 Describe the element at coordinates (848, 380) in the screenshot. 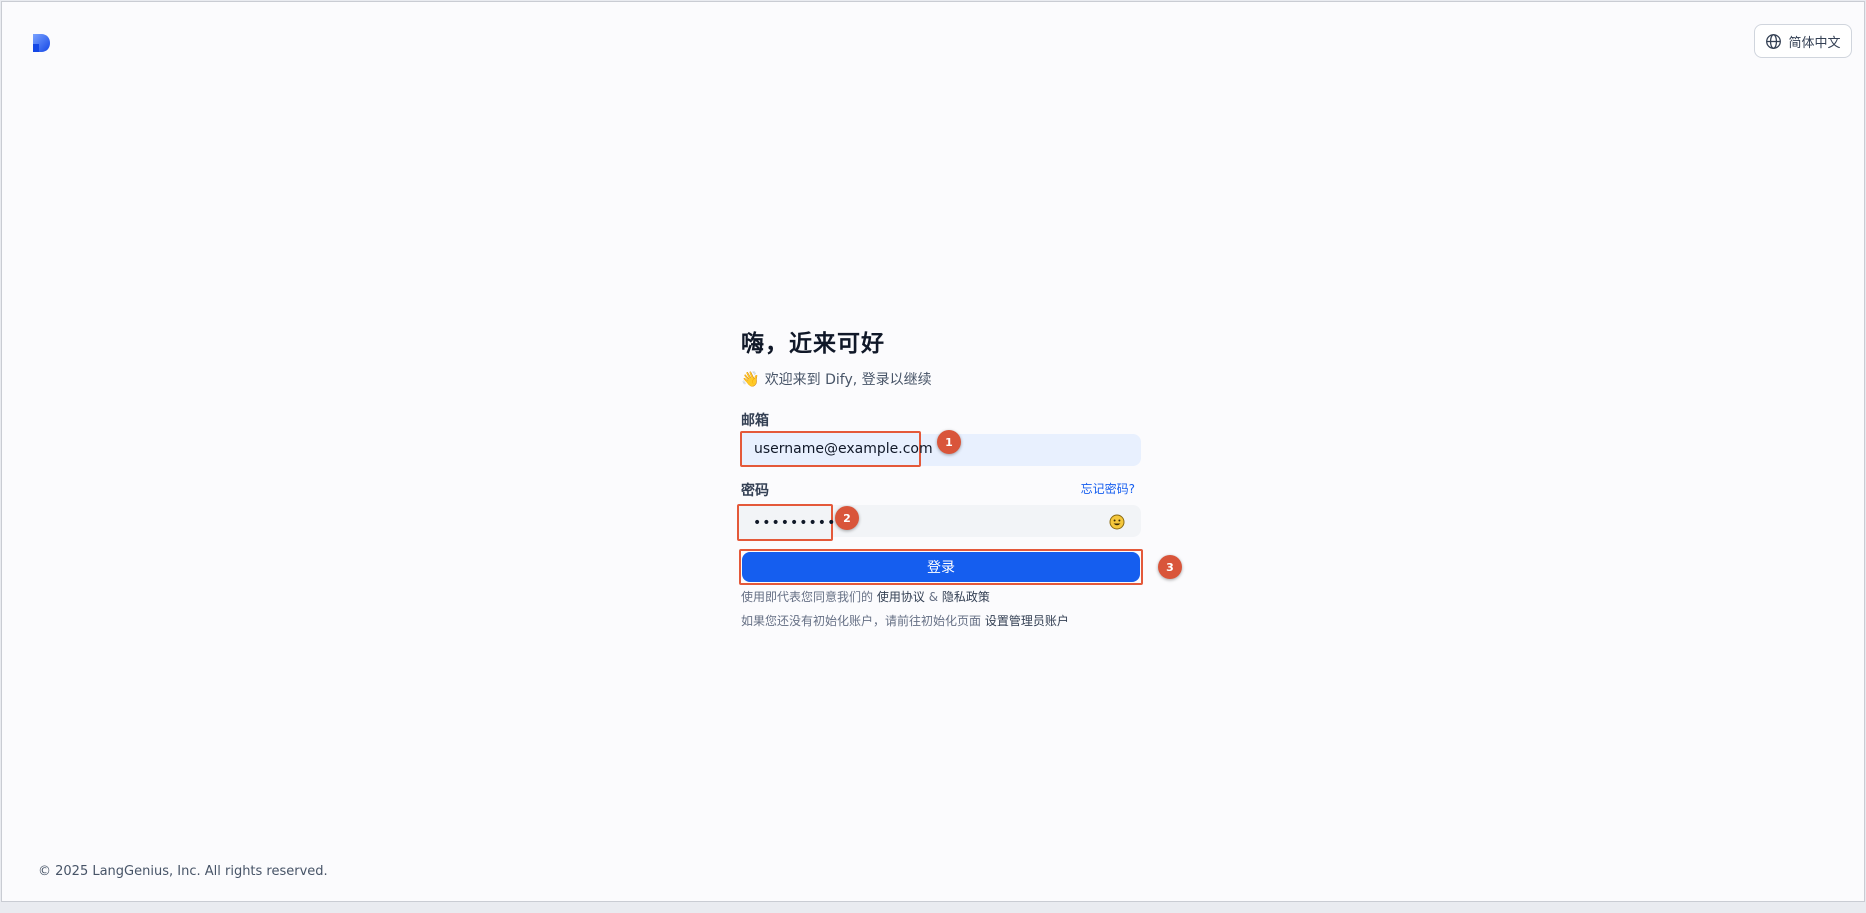

I see `subtitle-text: 欢迎来到 Dify, 登录以继续` at that location.